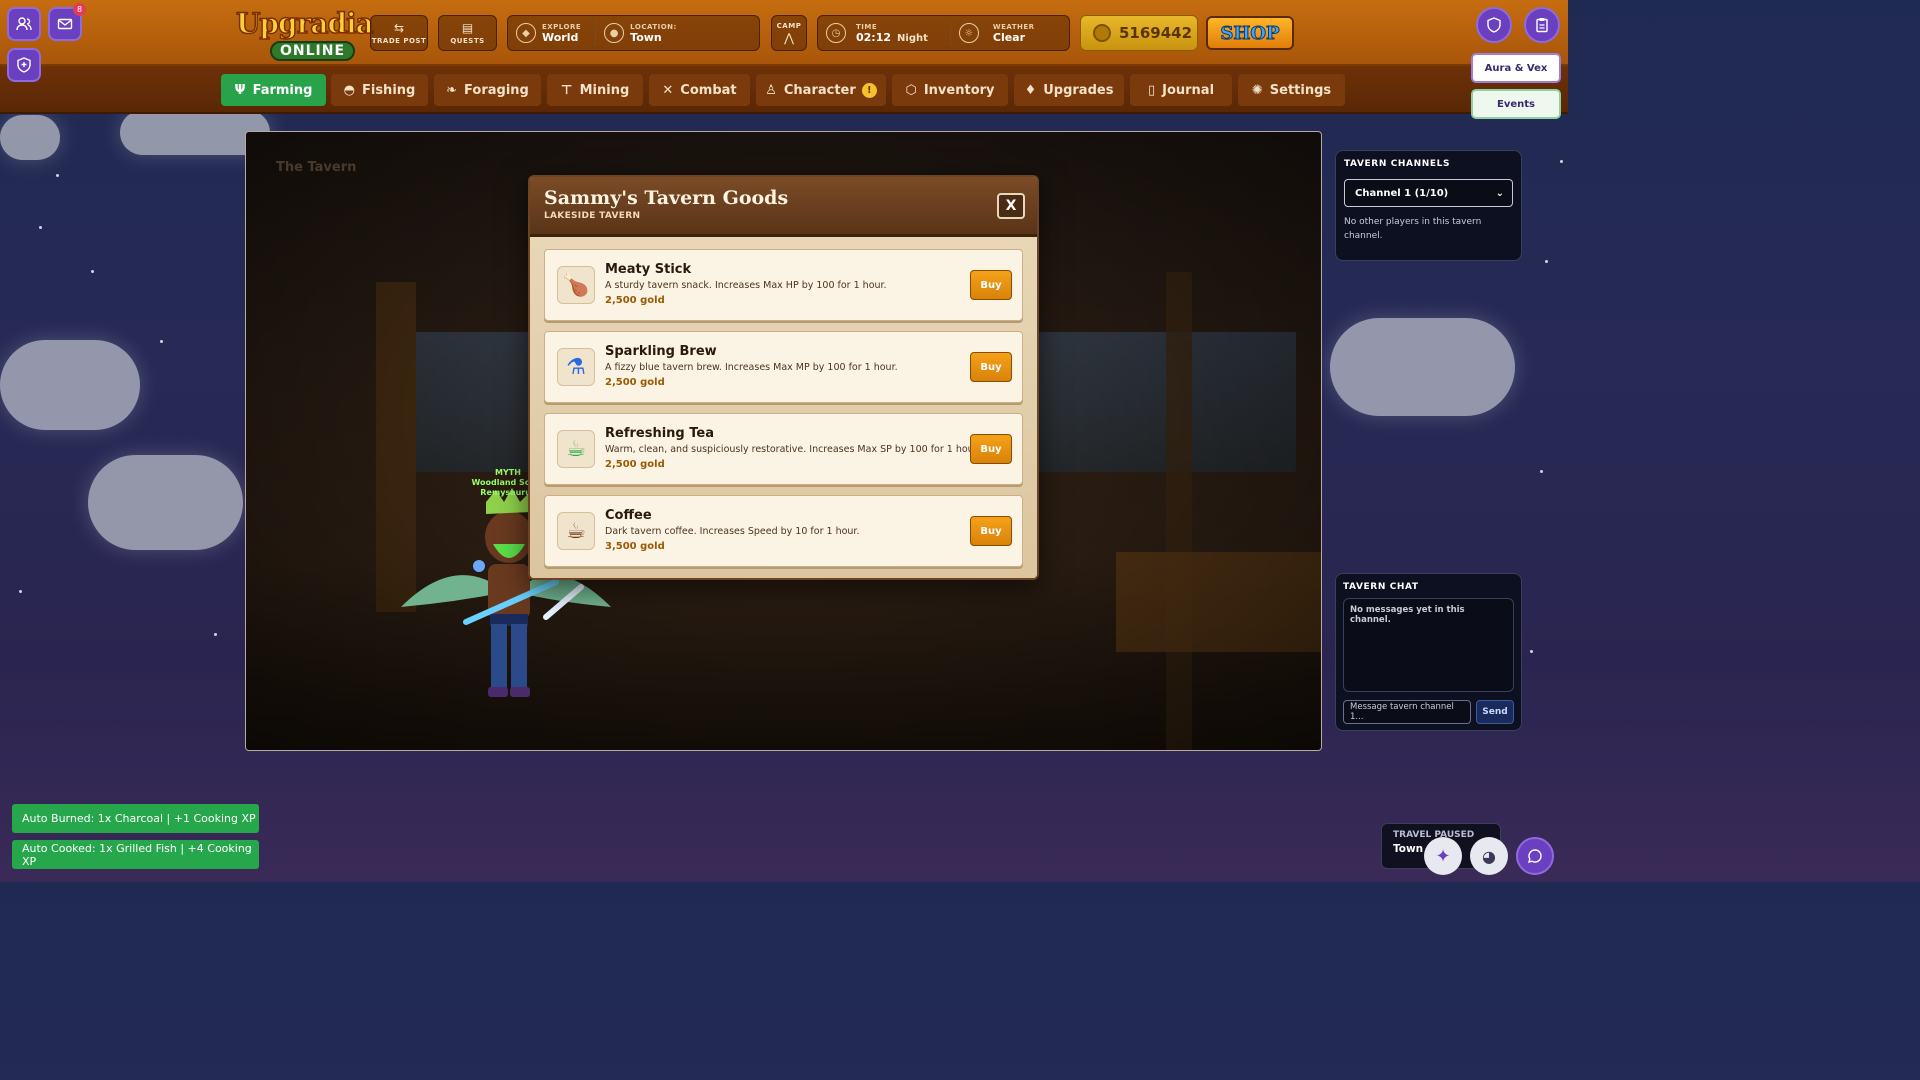  What do you see at coordinates (240, 90) in the screenshot?
I see `sprout-icon: Ψ` at bounding box center [240, 90].